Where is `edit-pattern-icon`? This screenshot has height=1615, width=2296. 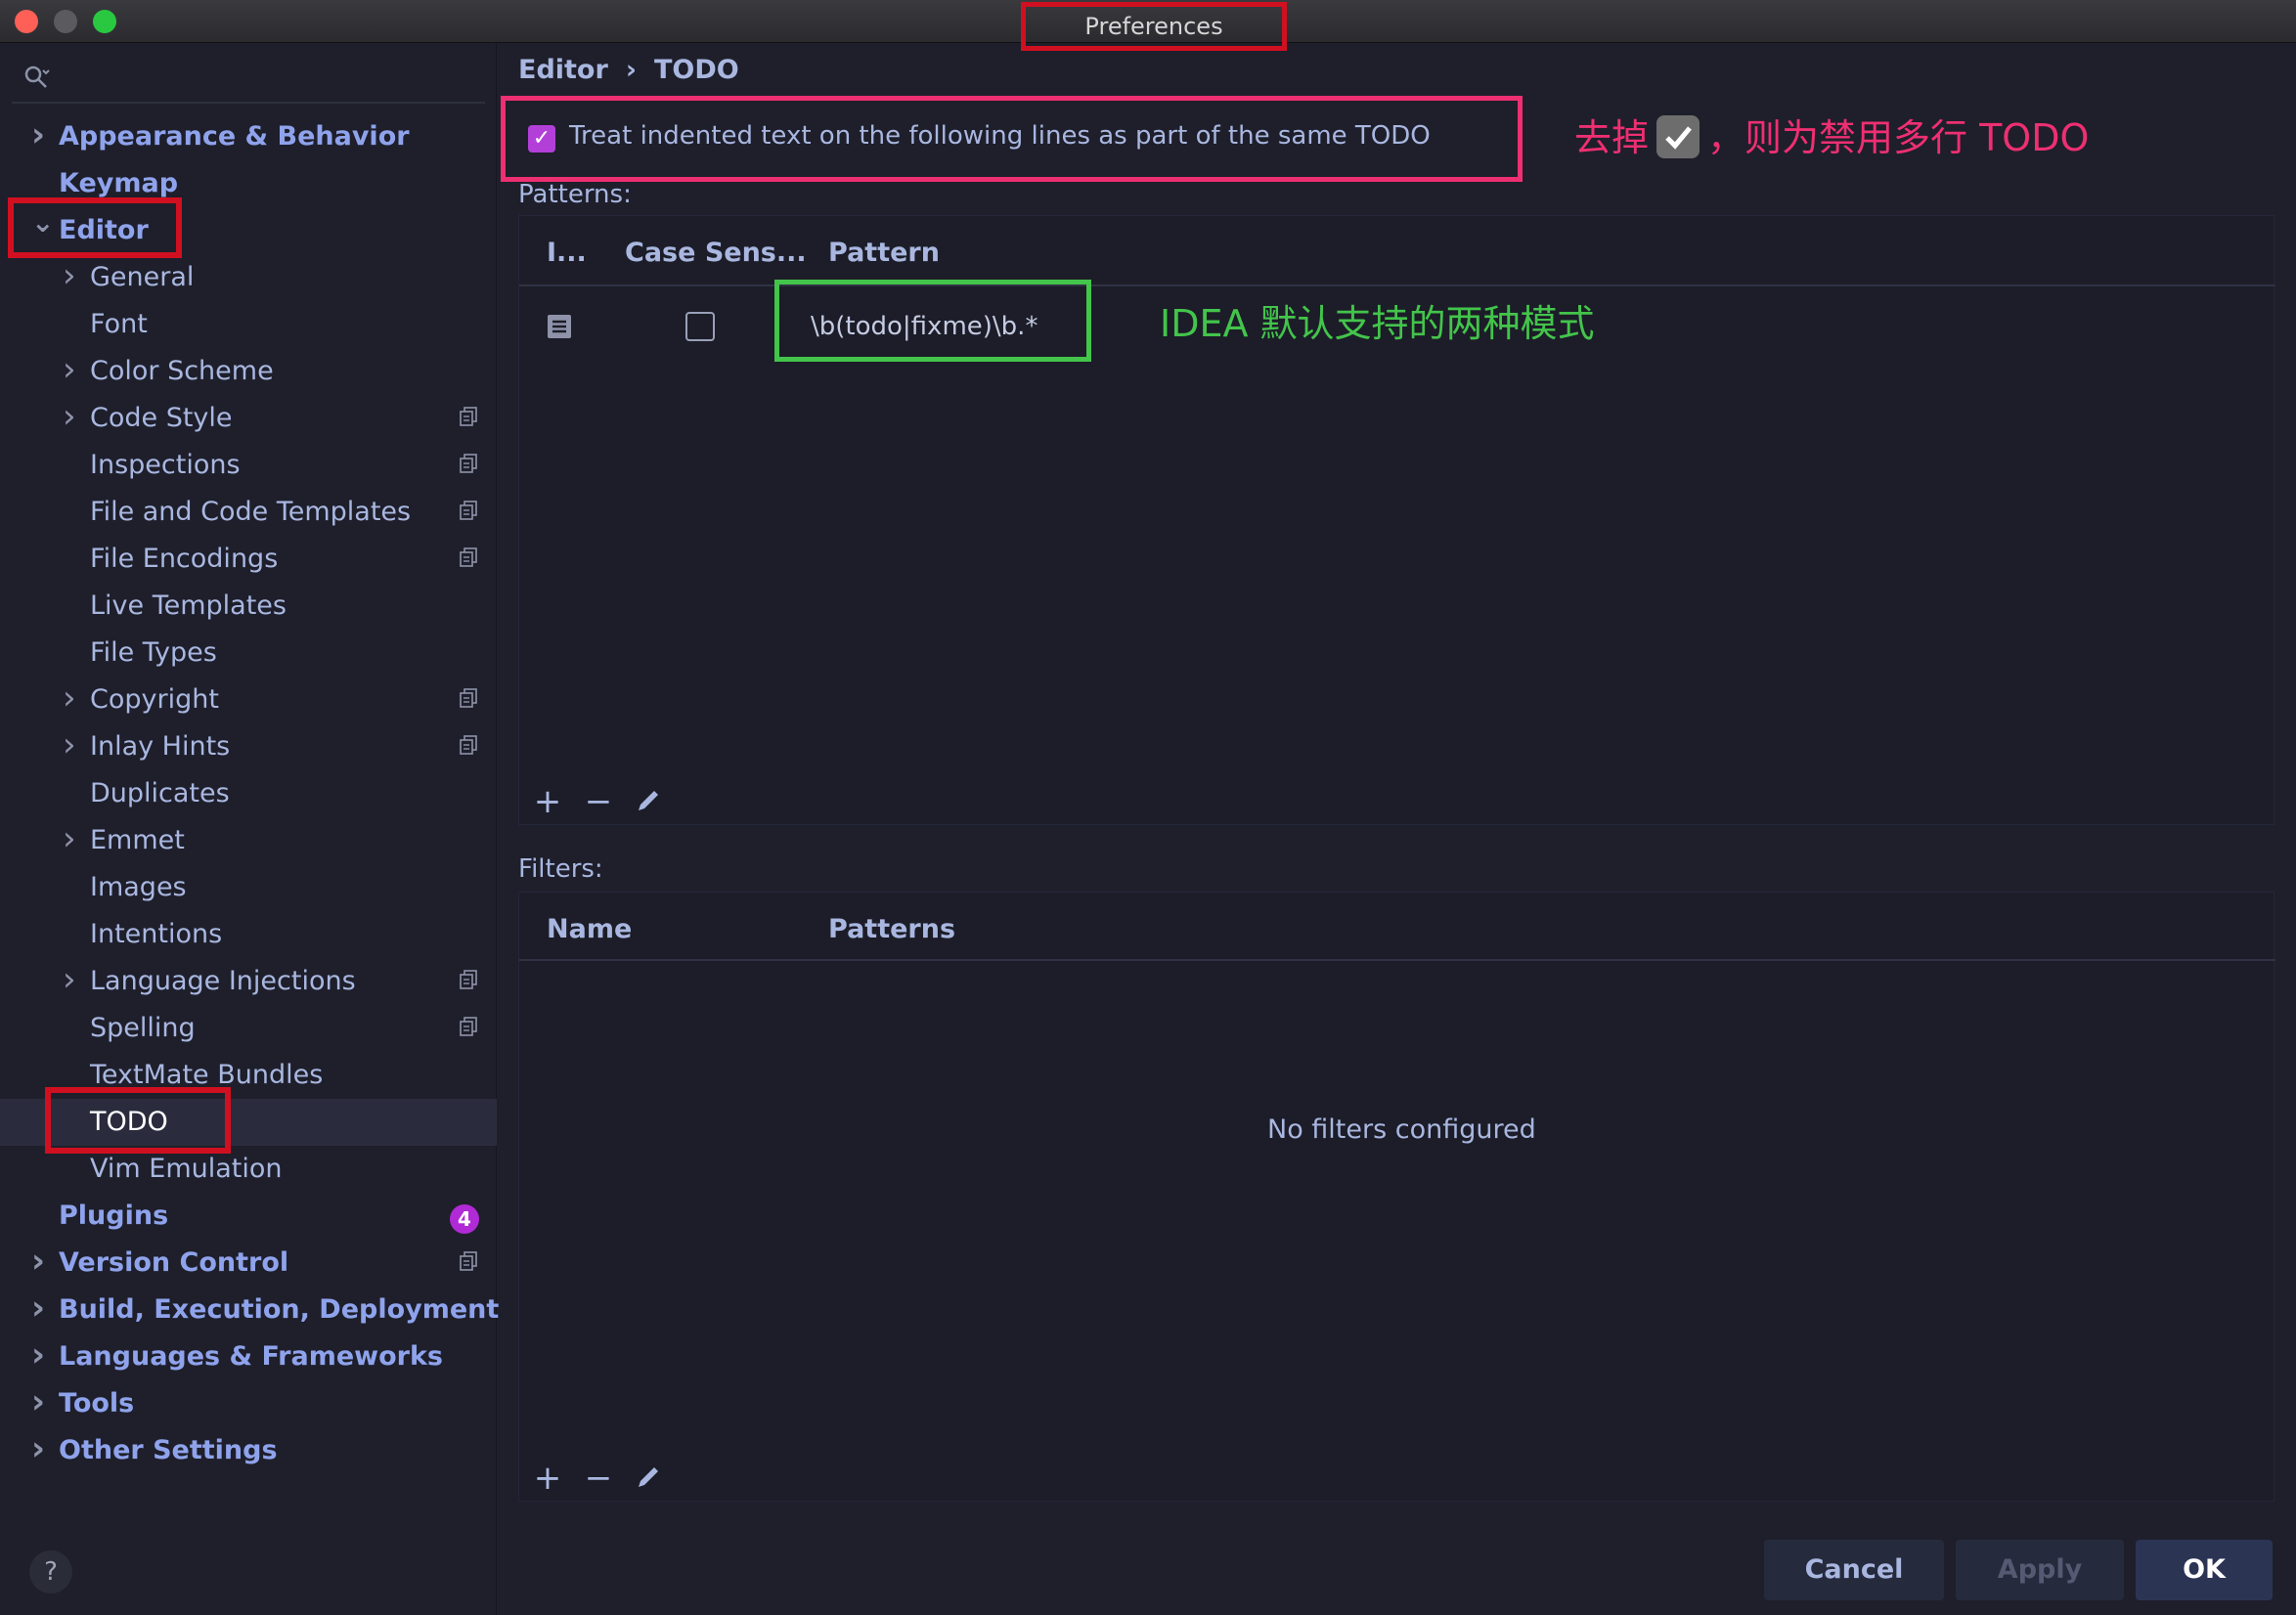 edit-pattern-icon is located at coordinates (647, 801).